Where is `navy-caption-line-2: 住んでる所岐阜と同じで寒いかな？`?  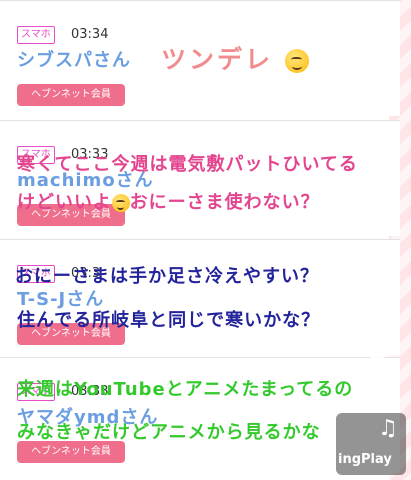
navy-caption-line-2: 住んでる所岐阜と同じで寒いかな？ is located at coordinates (169, 320).